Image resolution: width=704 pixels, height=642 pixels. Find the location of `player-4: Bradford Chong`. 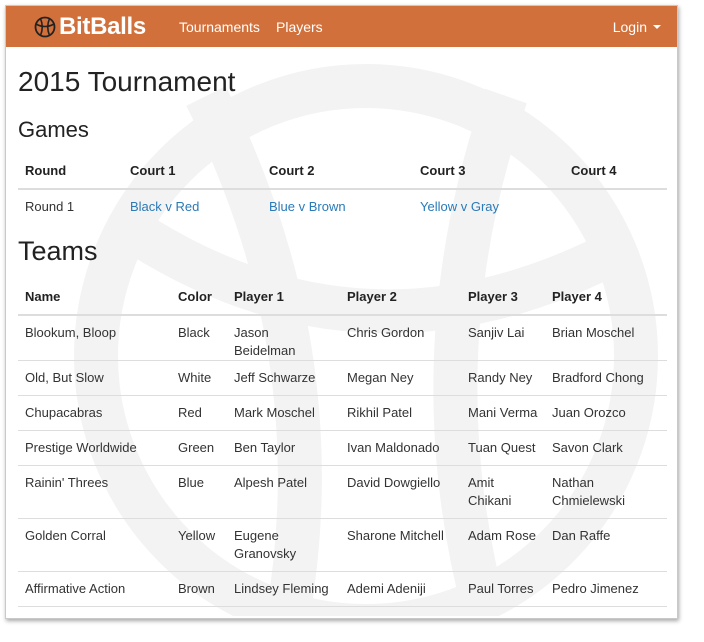

player-4: Bradford Chong is located at coordinates (606, 378).